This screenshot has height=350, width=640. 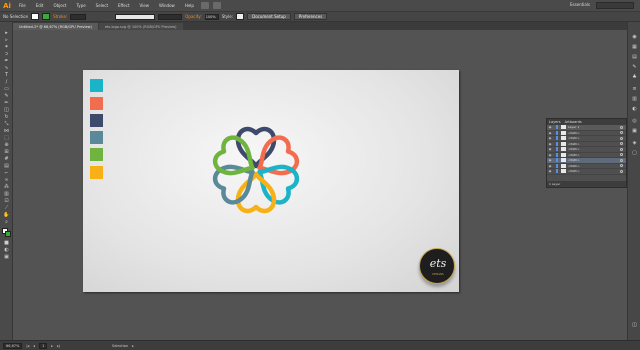 I want to click on ets-logo-badge: ets DESIGNS, so click(x=437, y=266).